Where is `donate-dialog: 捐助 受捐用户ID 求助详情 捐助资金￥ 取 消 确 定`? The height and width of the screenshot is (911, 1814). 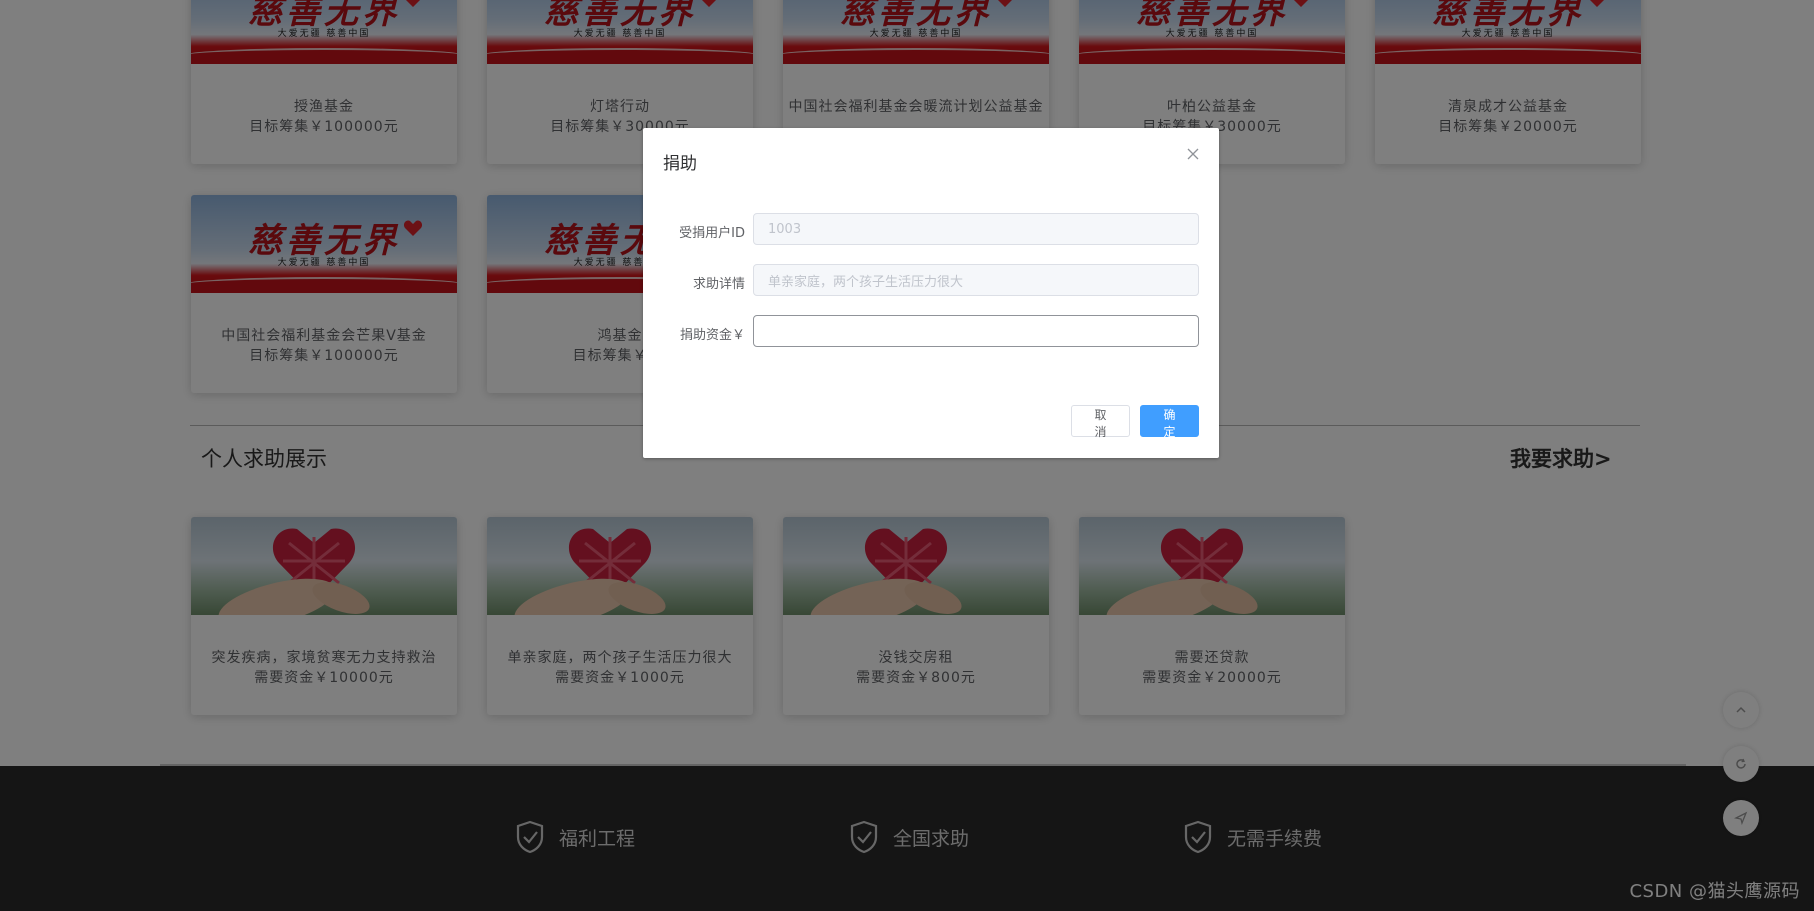 donate-dialog: 捐助 受捐用户ID 求助详情 捐助资金￥ 取 消 确 定 is located at coordinates (931, 293).